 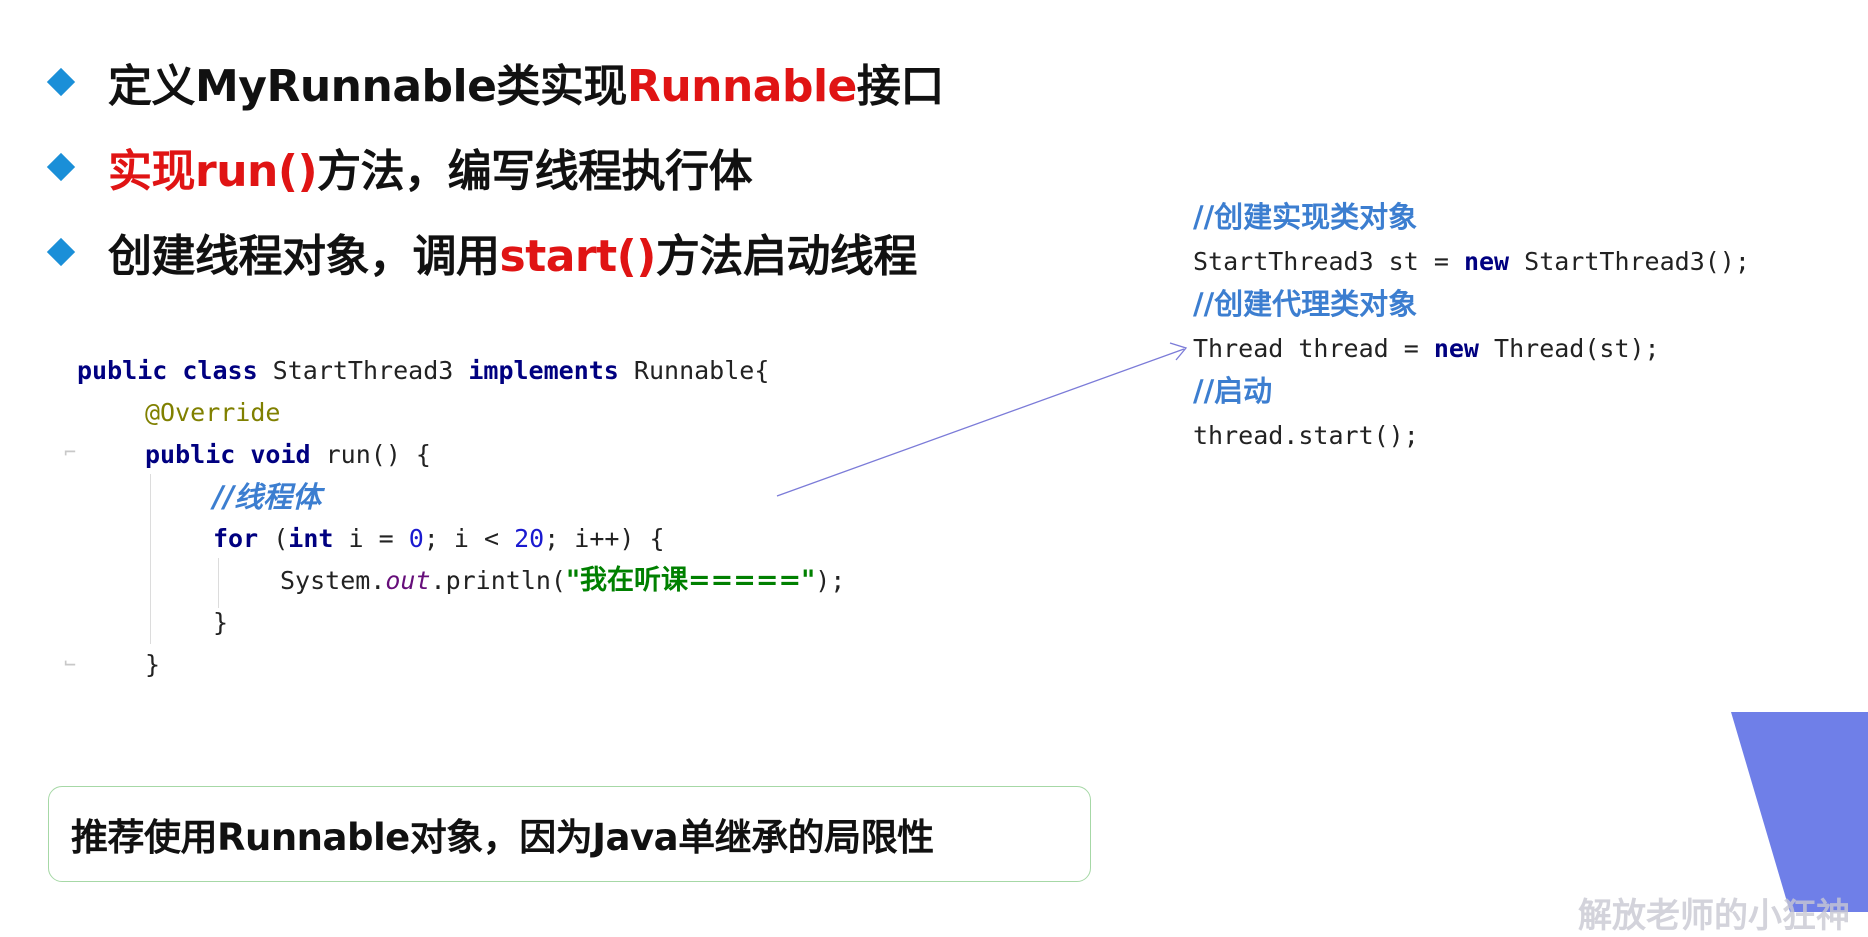 I want to click on code-keyword: public void, so click(x=228, y=454).